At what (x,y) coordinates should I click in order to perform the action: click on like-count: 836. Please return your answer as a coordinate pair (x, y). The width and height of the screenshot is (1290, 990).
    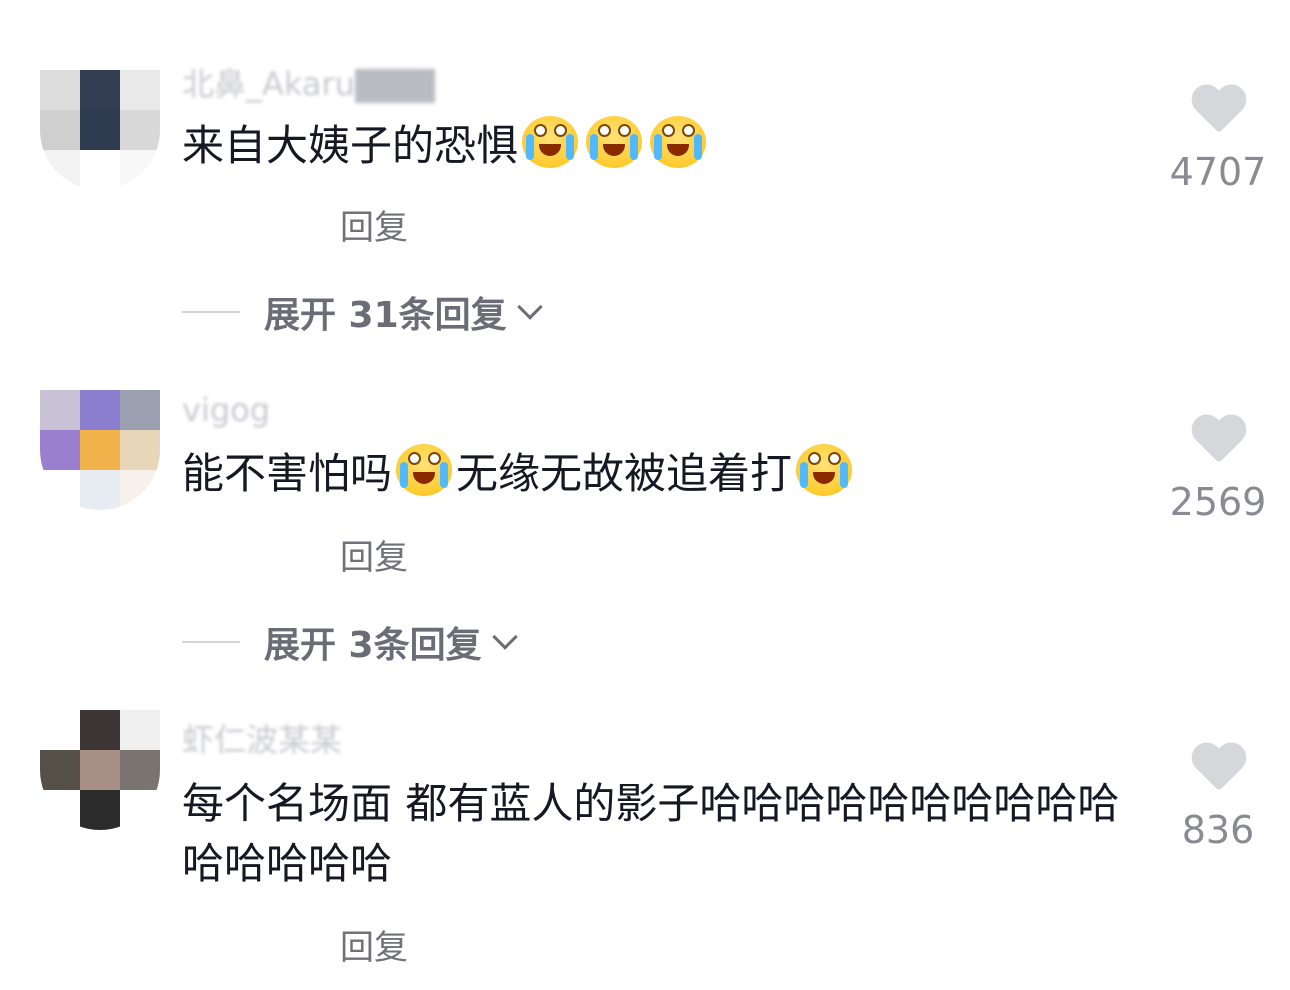
    Looking at the image, I should click on (1218, 830).